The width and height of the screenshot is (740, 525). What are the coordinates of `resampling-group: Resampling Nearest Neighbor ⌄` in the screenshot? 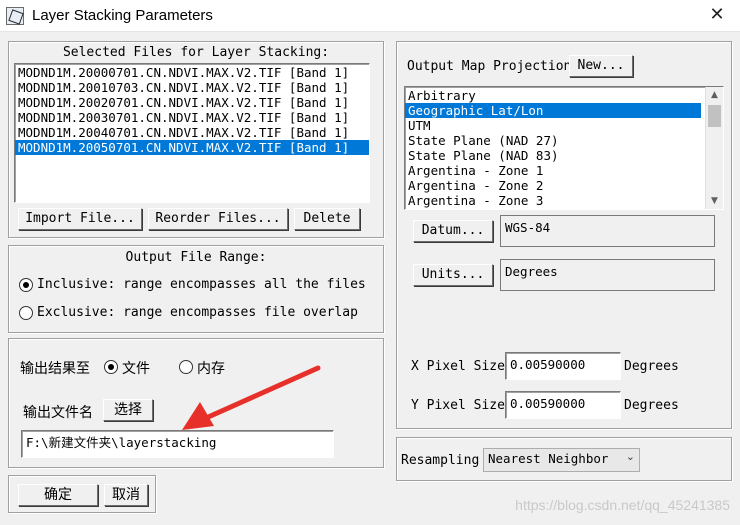 It's located at (564, 459).